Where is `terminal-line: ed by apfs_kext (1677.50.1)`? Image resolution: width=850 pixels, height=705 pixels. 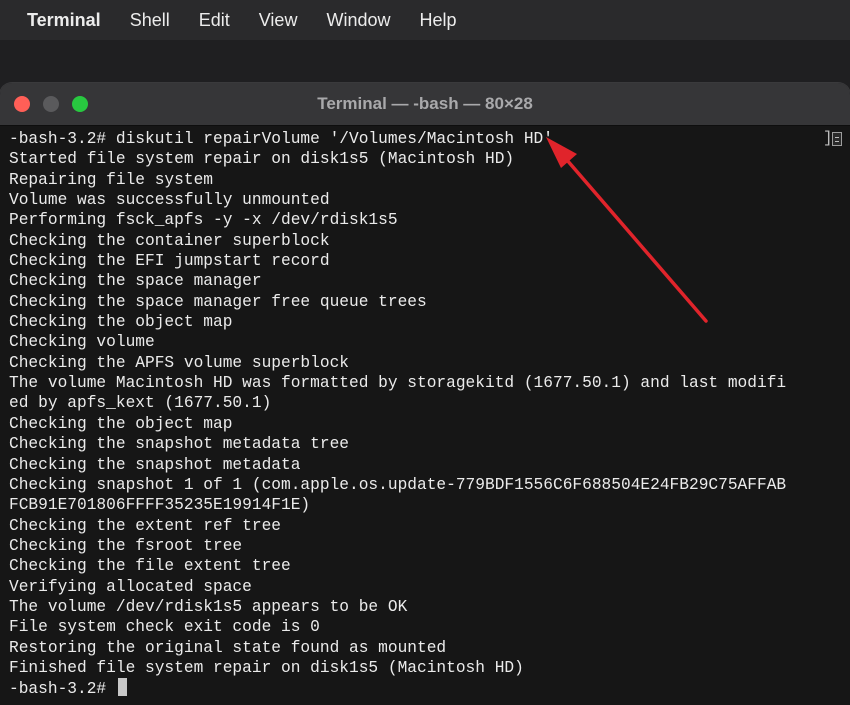 terminal-line: ed by apfs_kext (1677.50.1) is located at coordinates (140, 403).